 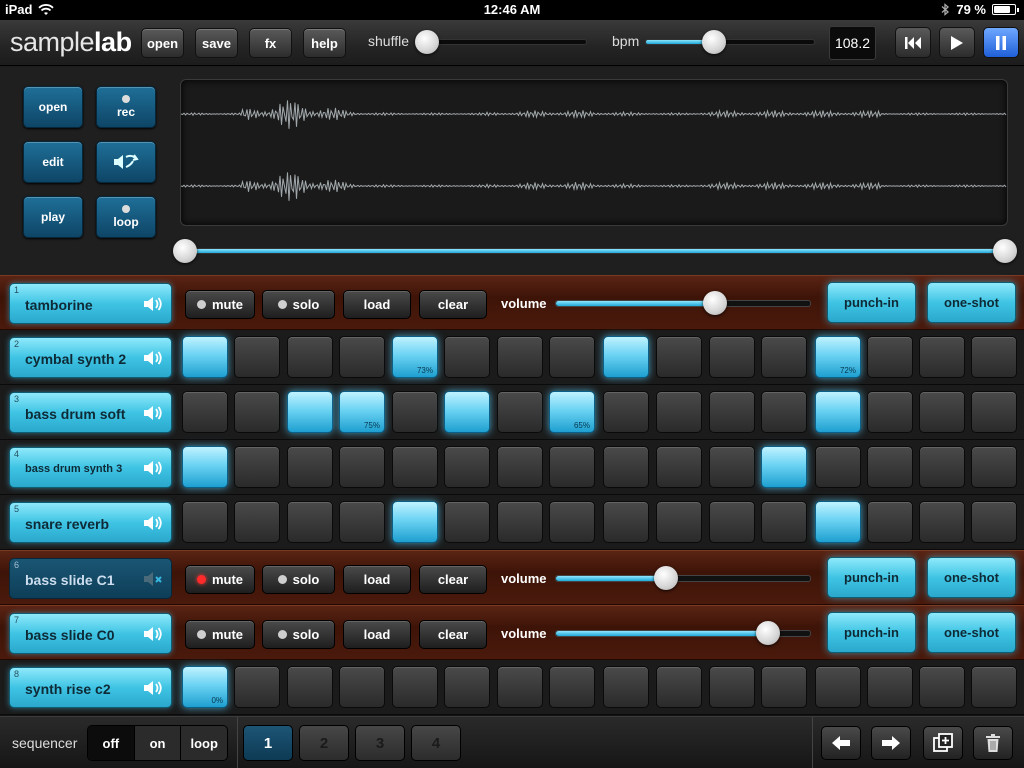 What do you see at coordinates (957, 42) in the screenshot?
I see `play-button` at bounding box center [957, 42].